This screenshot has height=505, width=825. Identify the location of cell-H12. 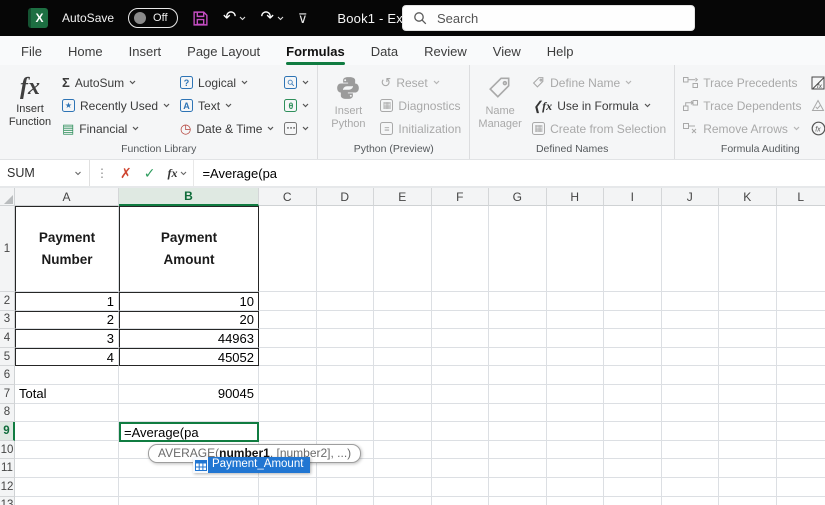
(575, 487).